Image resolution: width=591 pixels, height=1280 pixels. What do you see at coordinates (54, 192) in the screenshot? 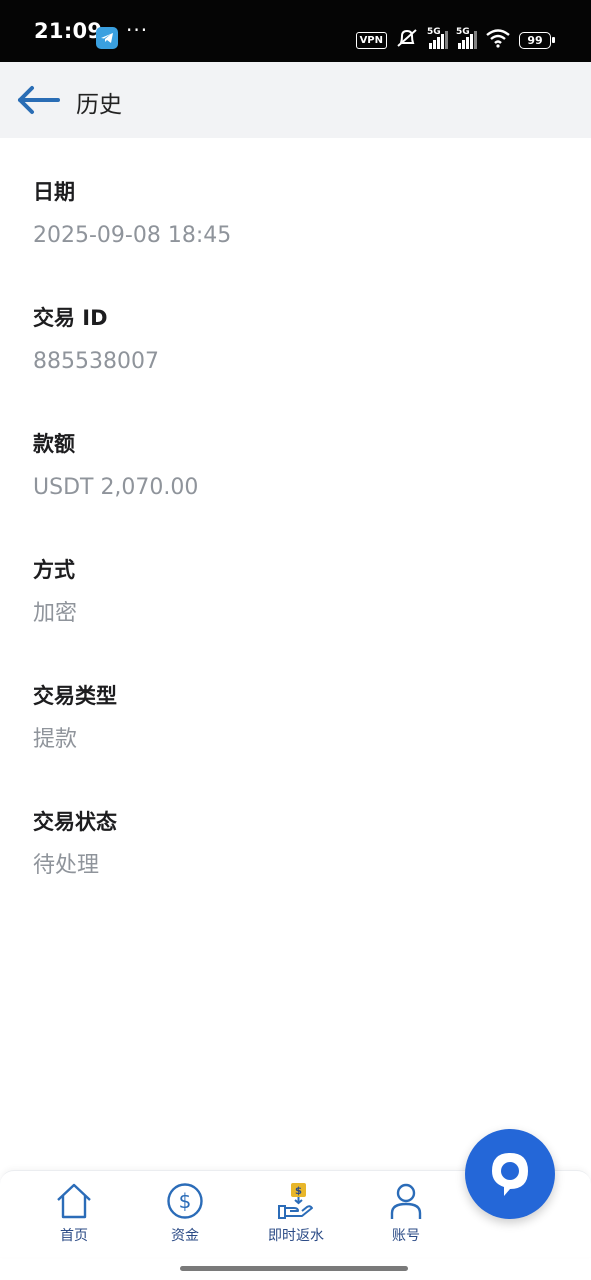
I see `detail-date-label: 日期` at bounding box center [54, 192].